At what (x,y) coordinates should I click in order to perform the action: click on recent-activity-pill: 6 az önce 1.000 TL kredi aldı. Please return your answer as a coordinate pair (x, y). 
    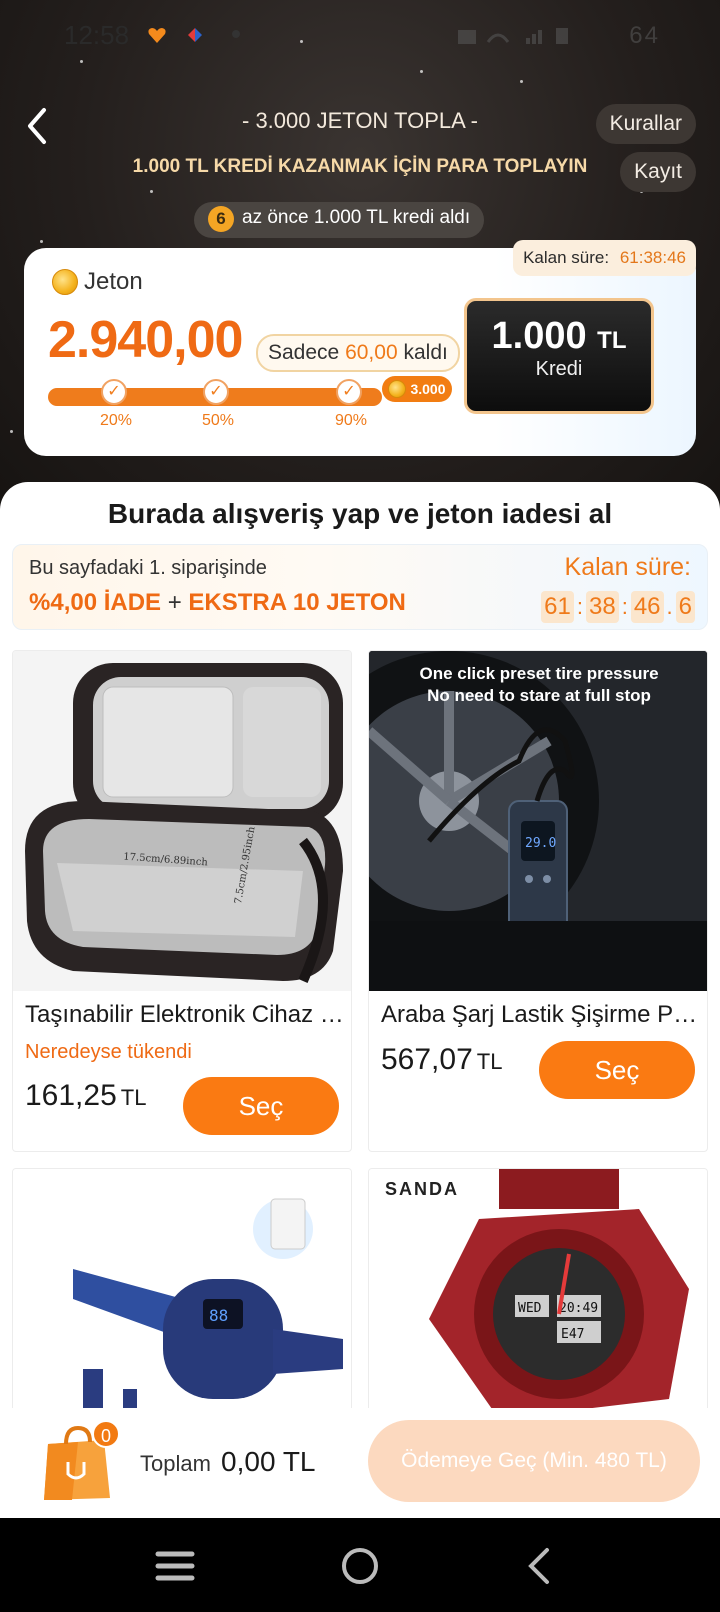
    Looking at the image, I should click on (339, 220).